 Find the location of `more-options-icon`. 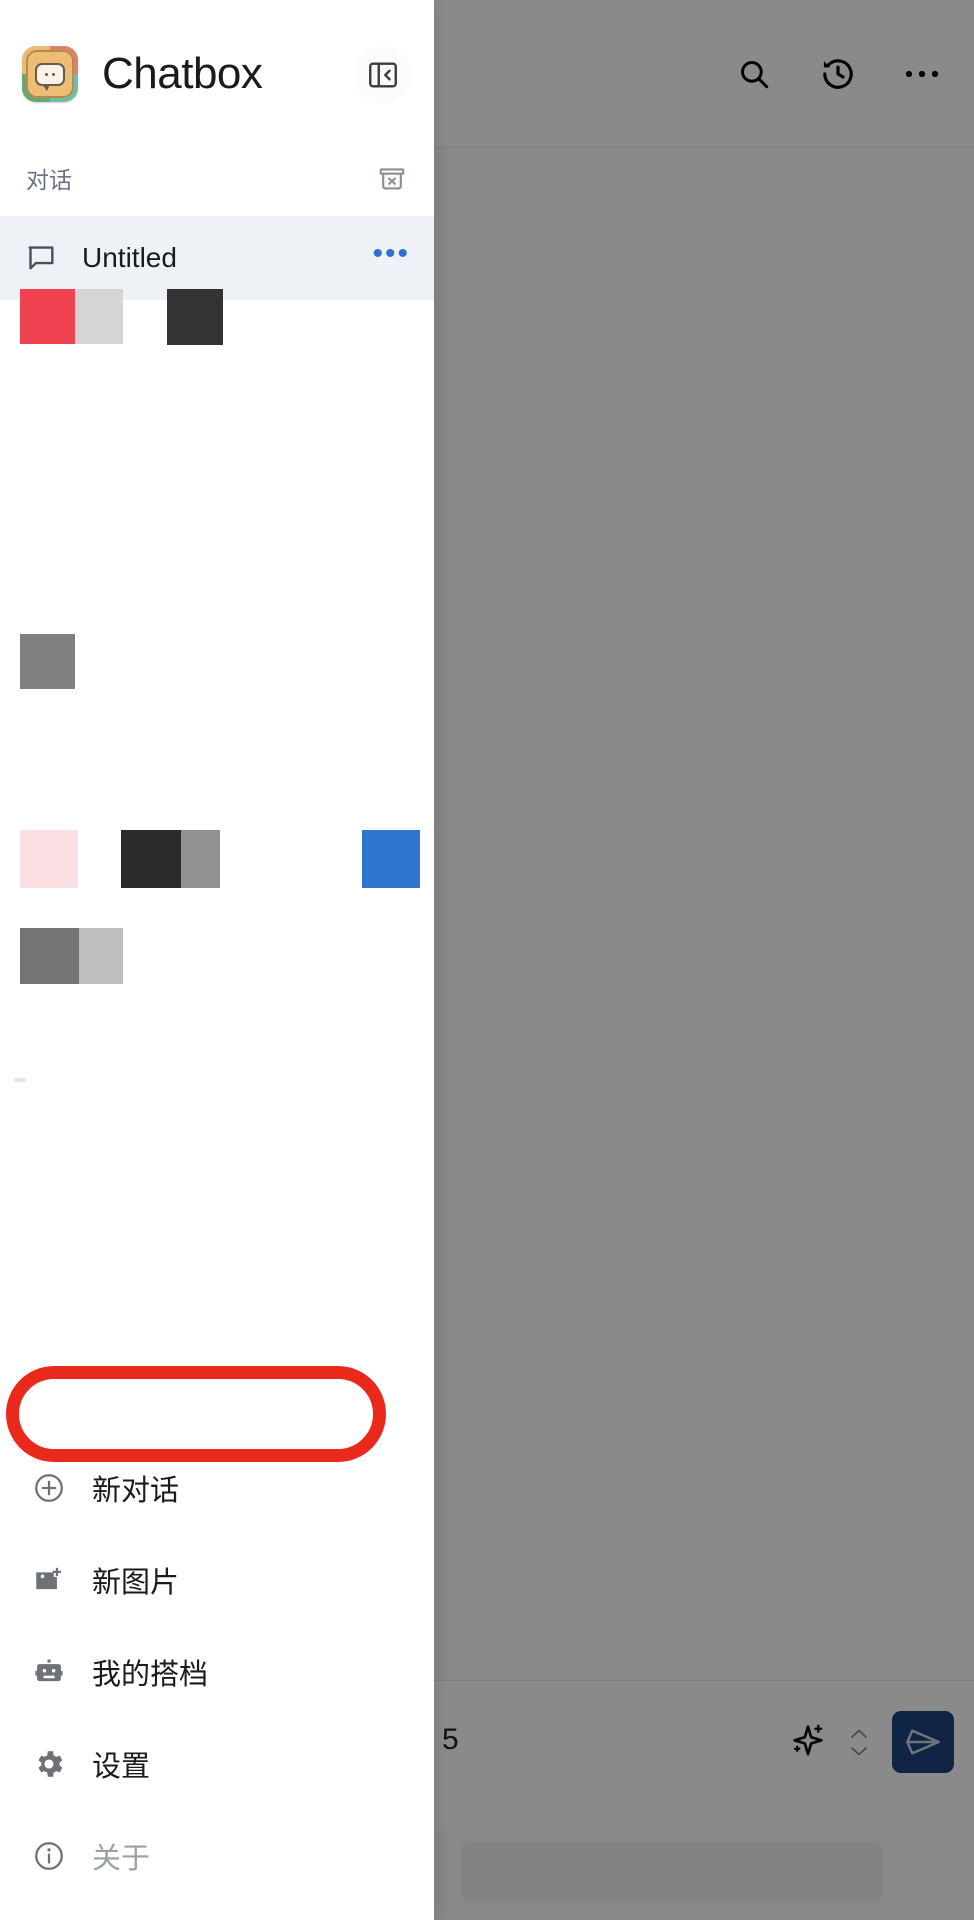

more-options-icon is located at coordinates (922, 74).